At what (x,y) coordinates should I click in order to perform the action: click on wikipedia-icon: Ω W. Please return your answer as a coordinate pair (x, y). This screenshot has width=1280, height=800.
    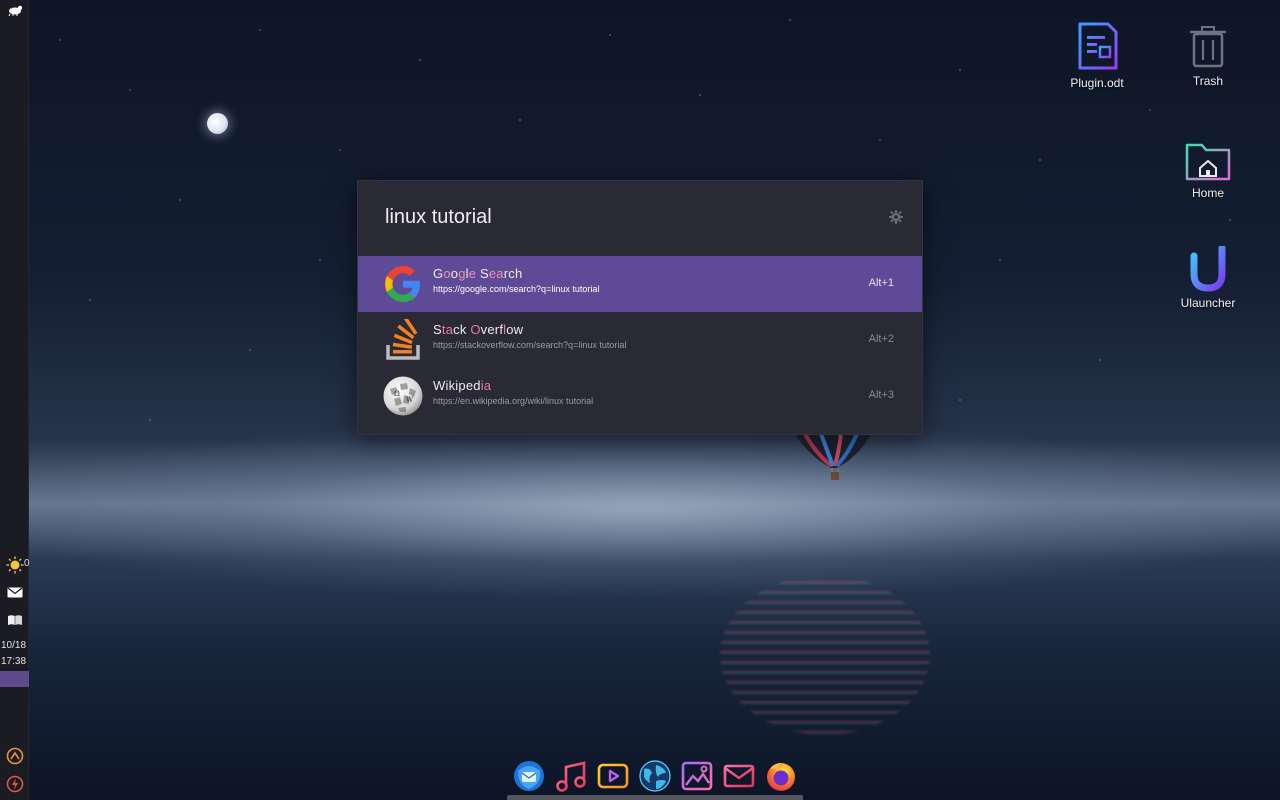
    Looking at the image, I should click on (403, 396).